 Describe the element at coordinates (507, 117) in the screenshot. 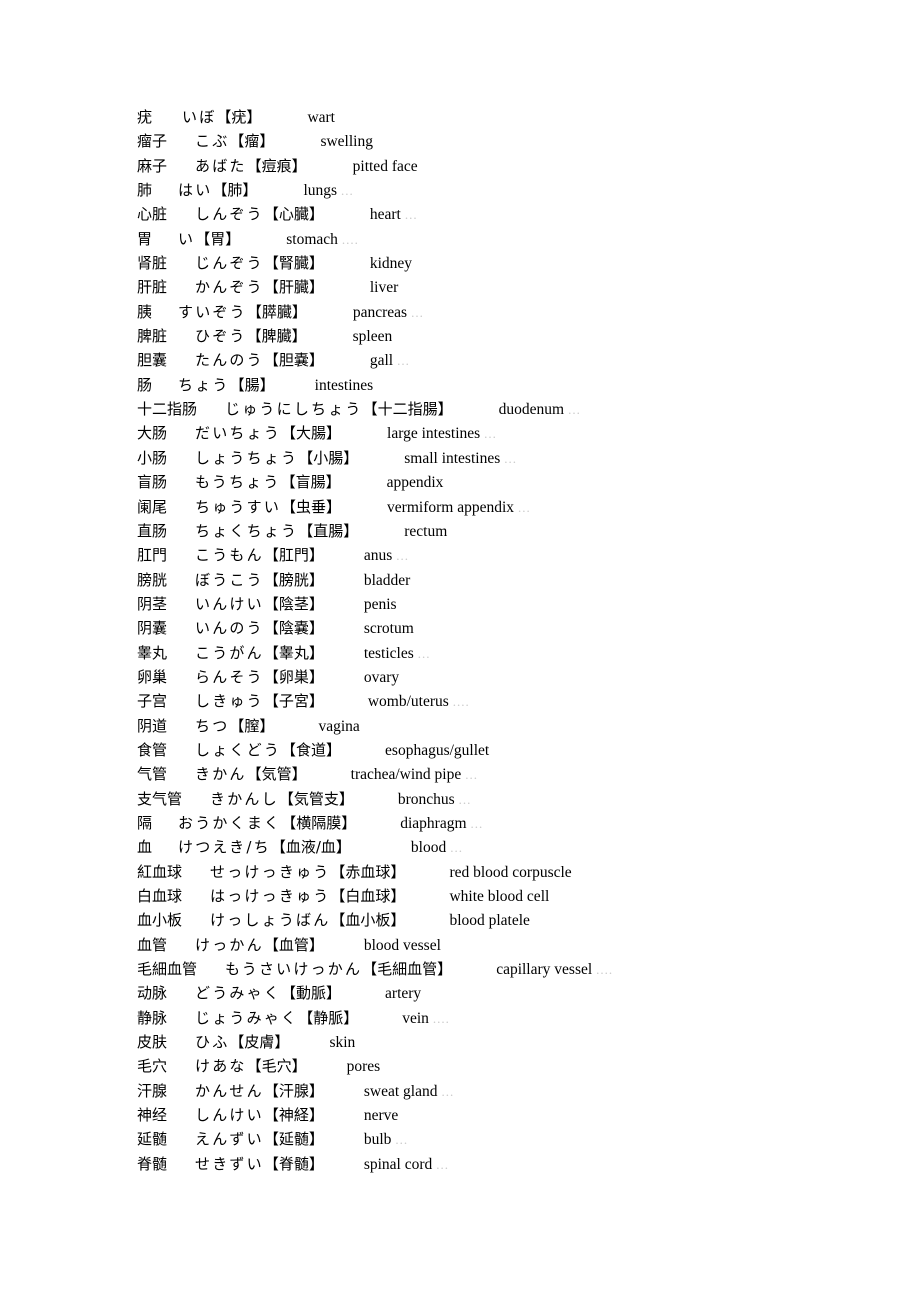

I see `vocab-row: 疣 いぼ【疣】 wart` at that location.